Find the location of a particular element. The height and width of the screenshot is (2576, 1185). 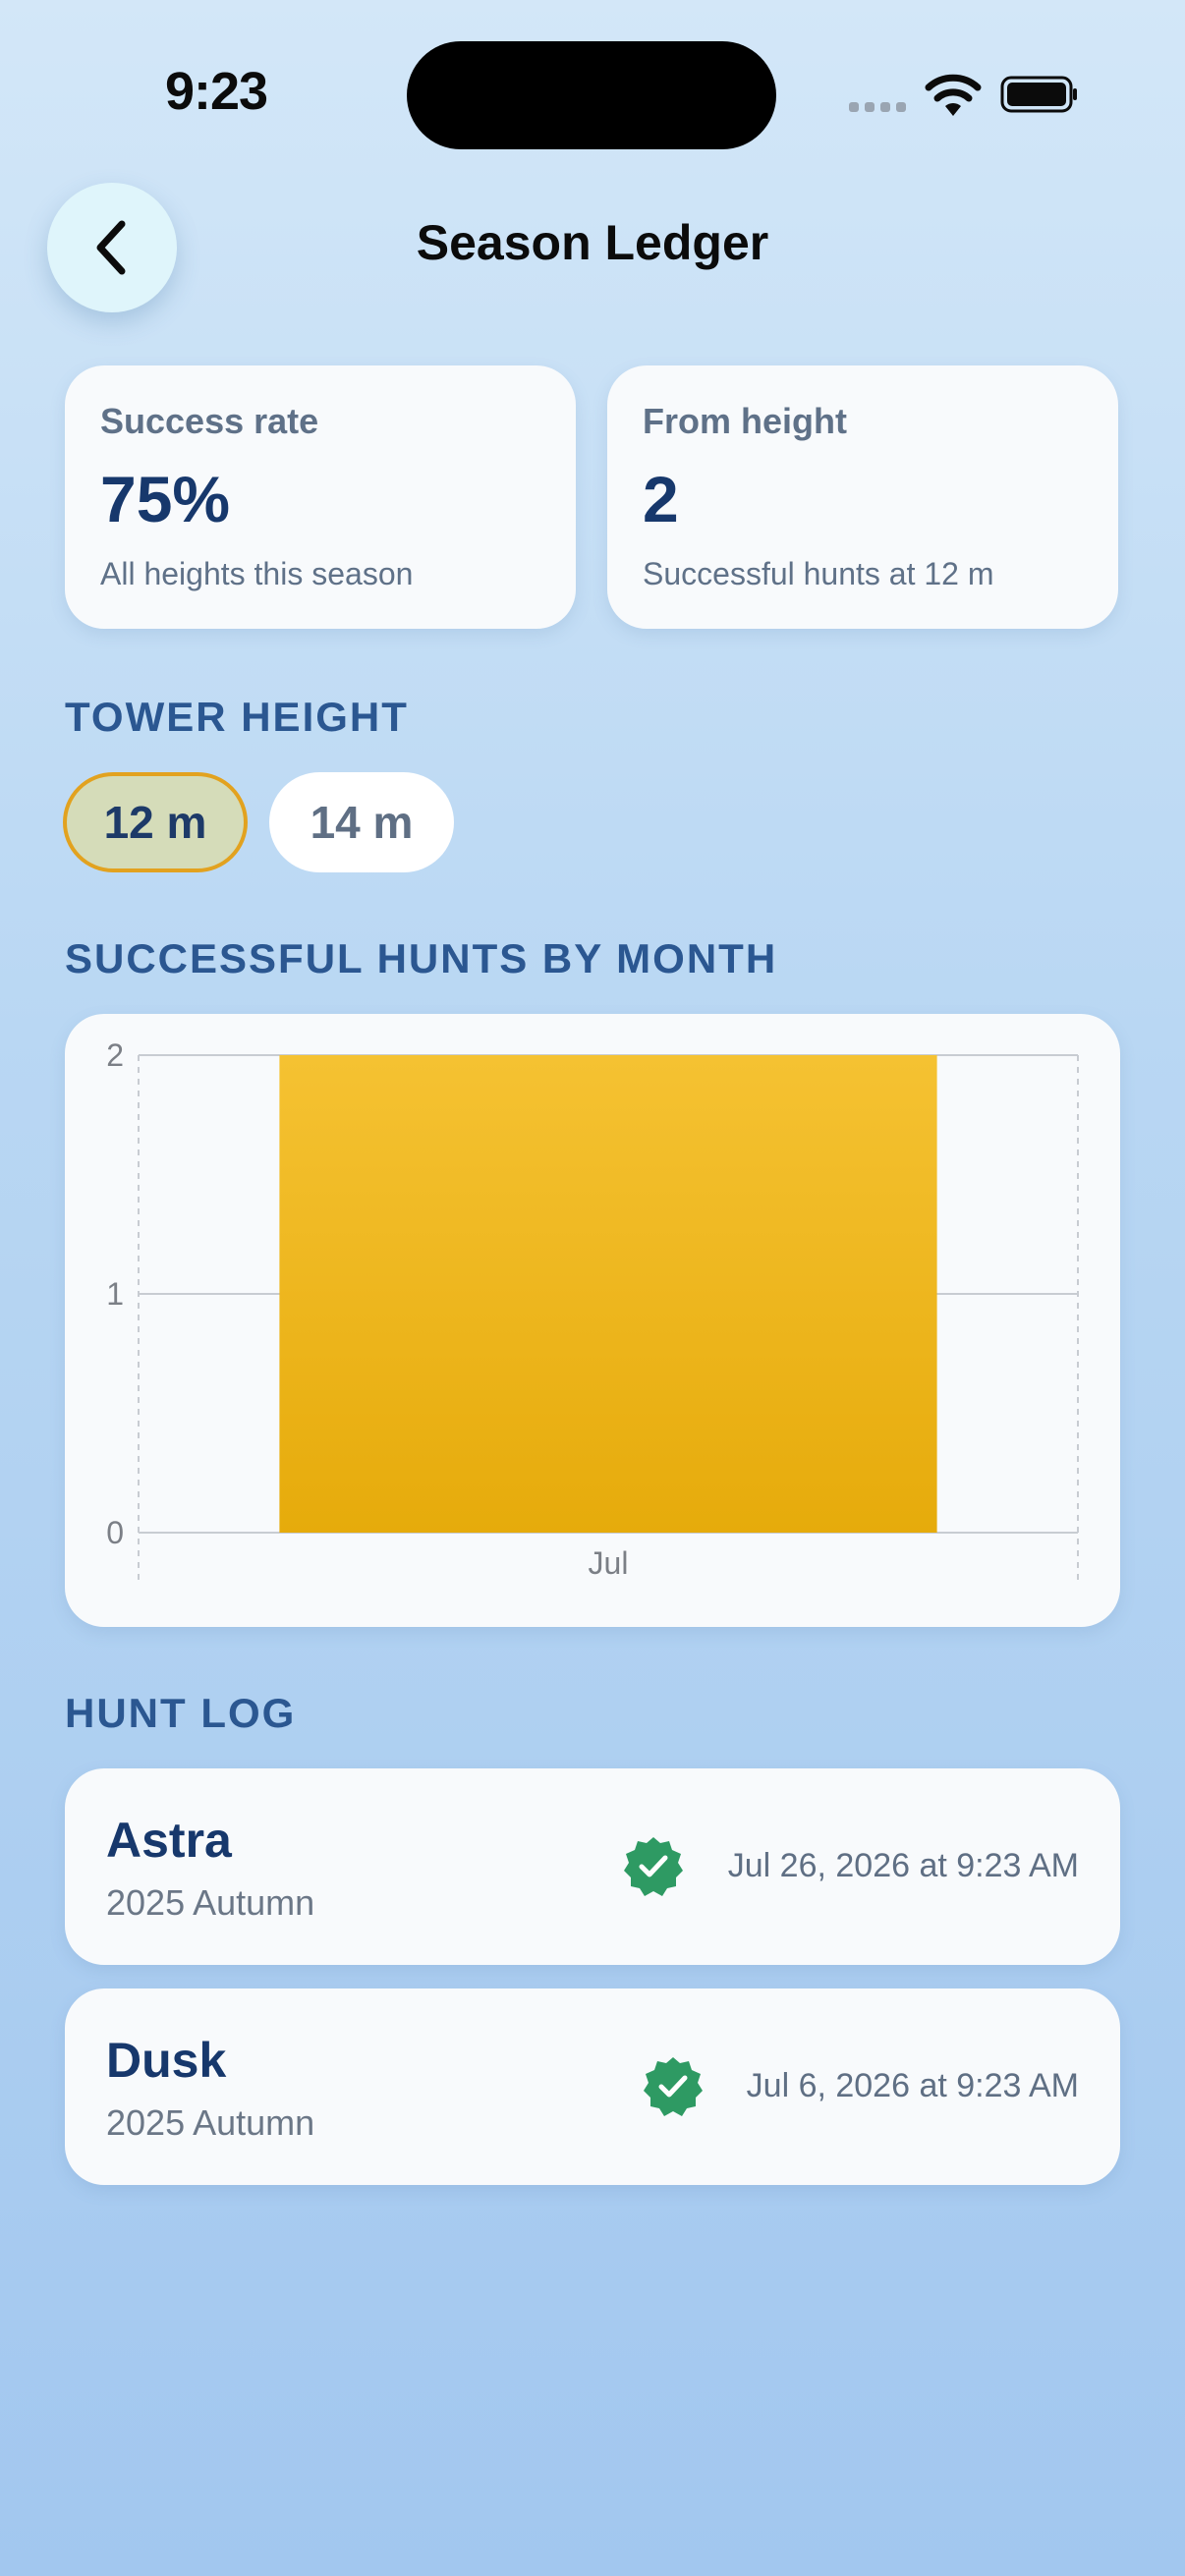

dynamic-island is located at coordinates (592, 95).